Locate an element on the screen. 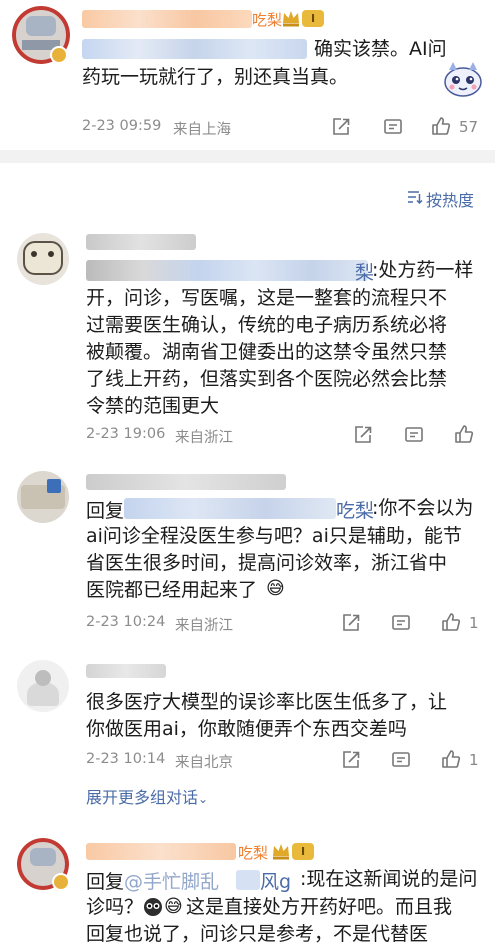 This screenshot has height=948, width=495. comment-text-line: 诊吗？ is located at coordinates (115, 907).